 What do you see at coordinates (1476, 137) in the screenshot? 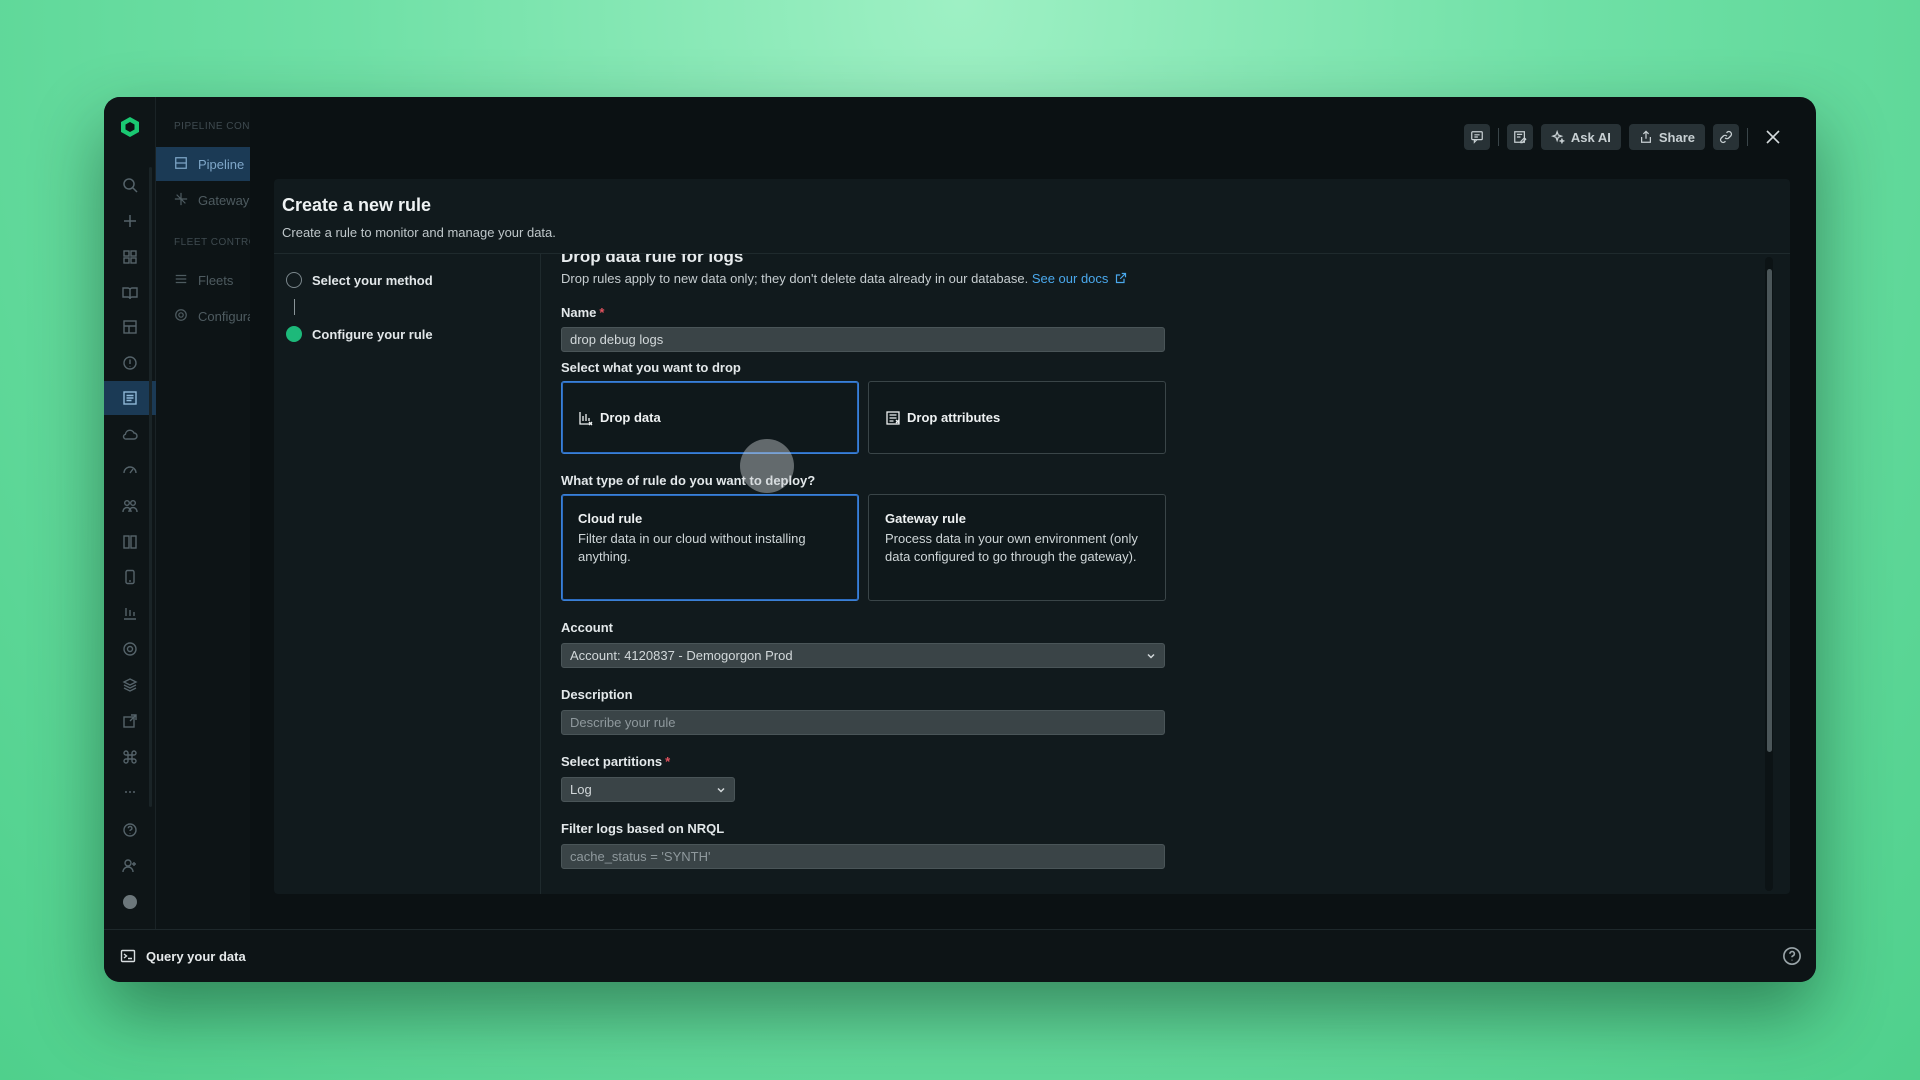
I see `feedback-button` at bounding box center [1476, 137].